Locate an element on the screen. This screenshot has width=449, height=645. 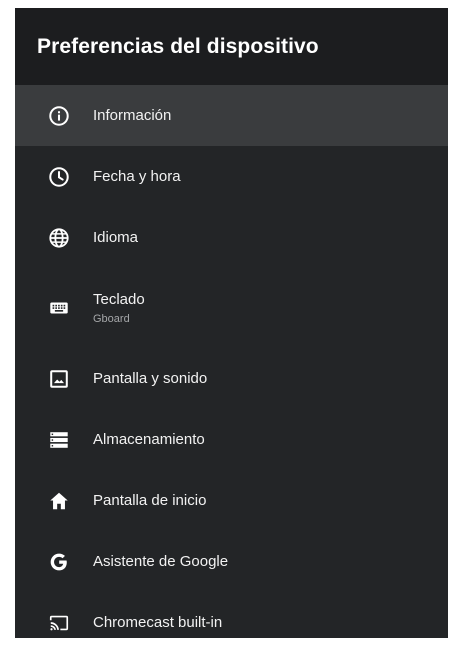
clock-icon is located at coordinates (59, 177).